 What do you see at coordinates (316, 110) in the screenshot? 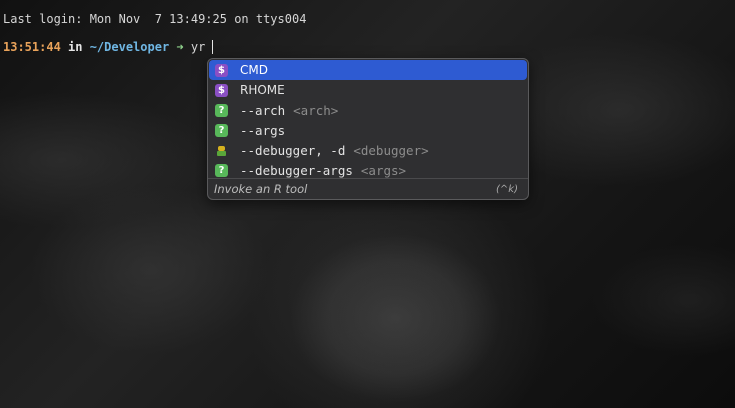
I see `completion-placeholder: <arch>` at bounding box center [316, 110].